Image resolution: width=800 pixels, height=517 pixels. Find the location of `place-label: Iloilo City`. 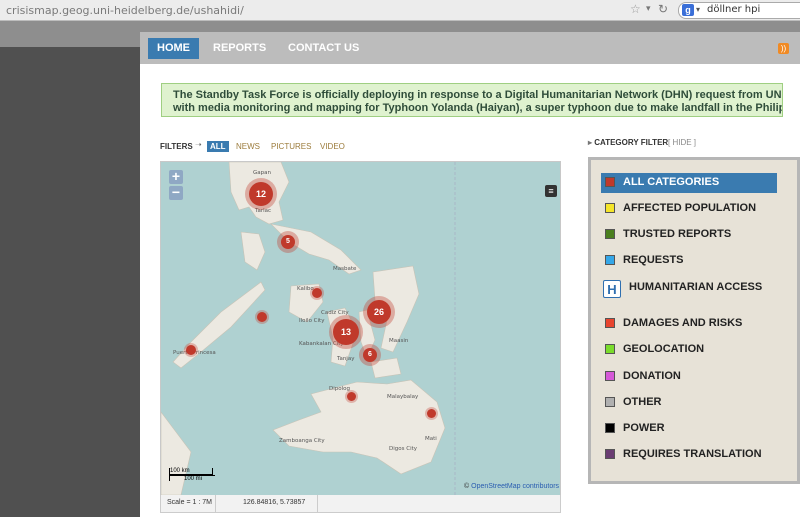

place-label: Iloilo City is located at coordinates (312, 321).